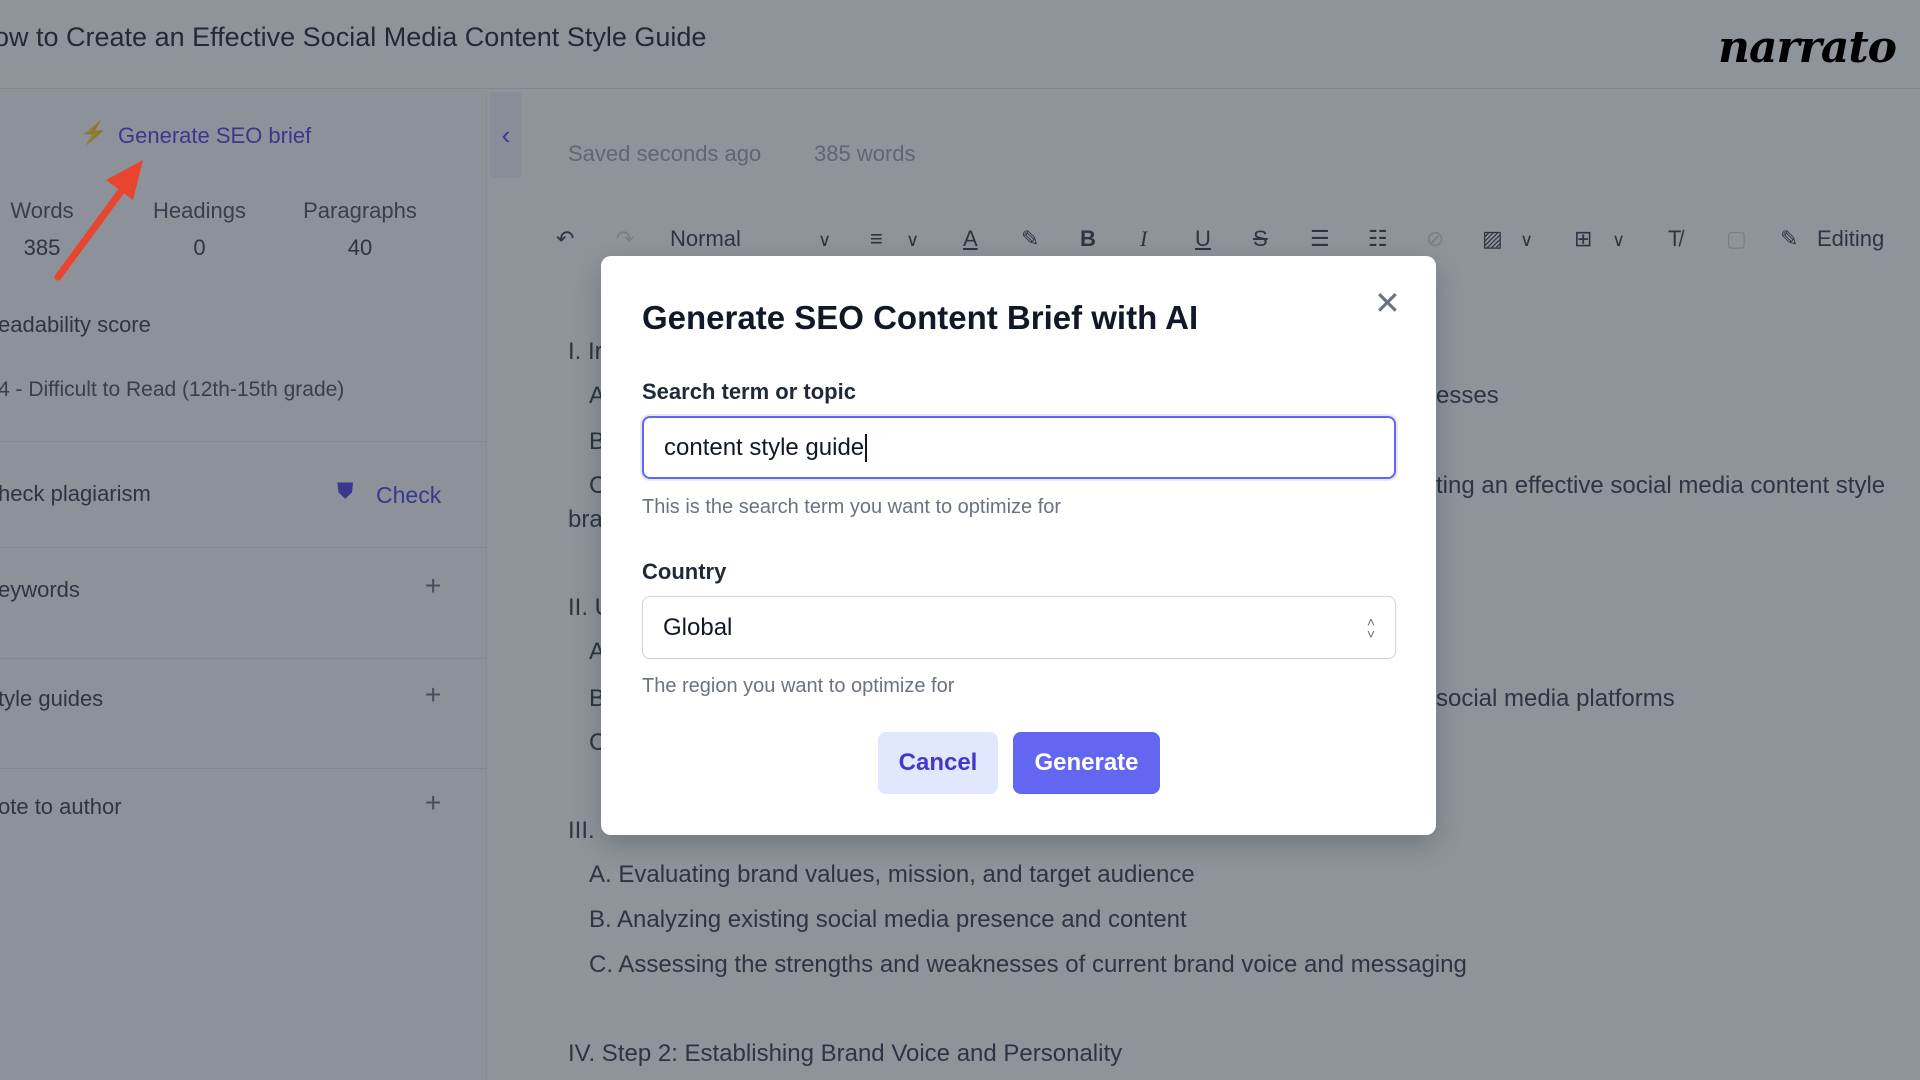 This screenshot has width=1920, height=1080. What do you see at coordinates (749, 391) in the screenshot?
I see `search-term-label: Search term or topic` at bounding box center [749, 391].